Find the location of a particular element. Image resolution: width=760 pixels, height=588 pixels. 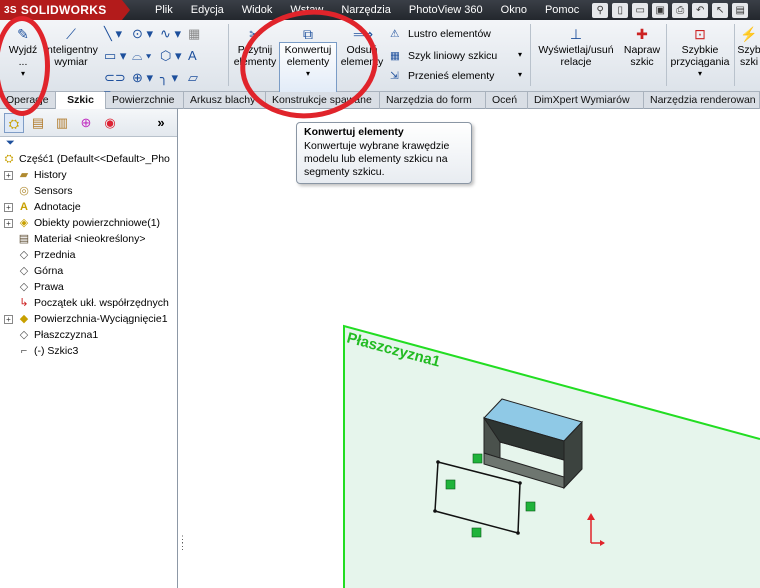

repair-sketch-icon: ✚ is located at coordinates (642, 34).